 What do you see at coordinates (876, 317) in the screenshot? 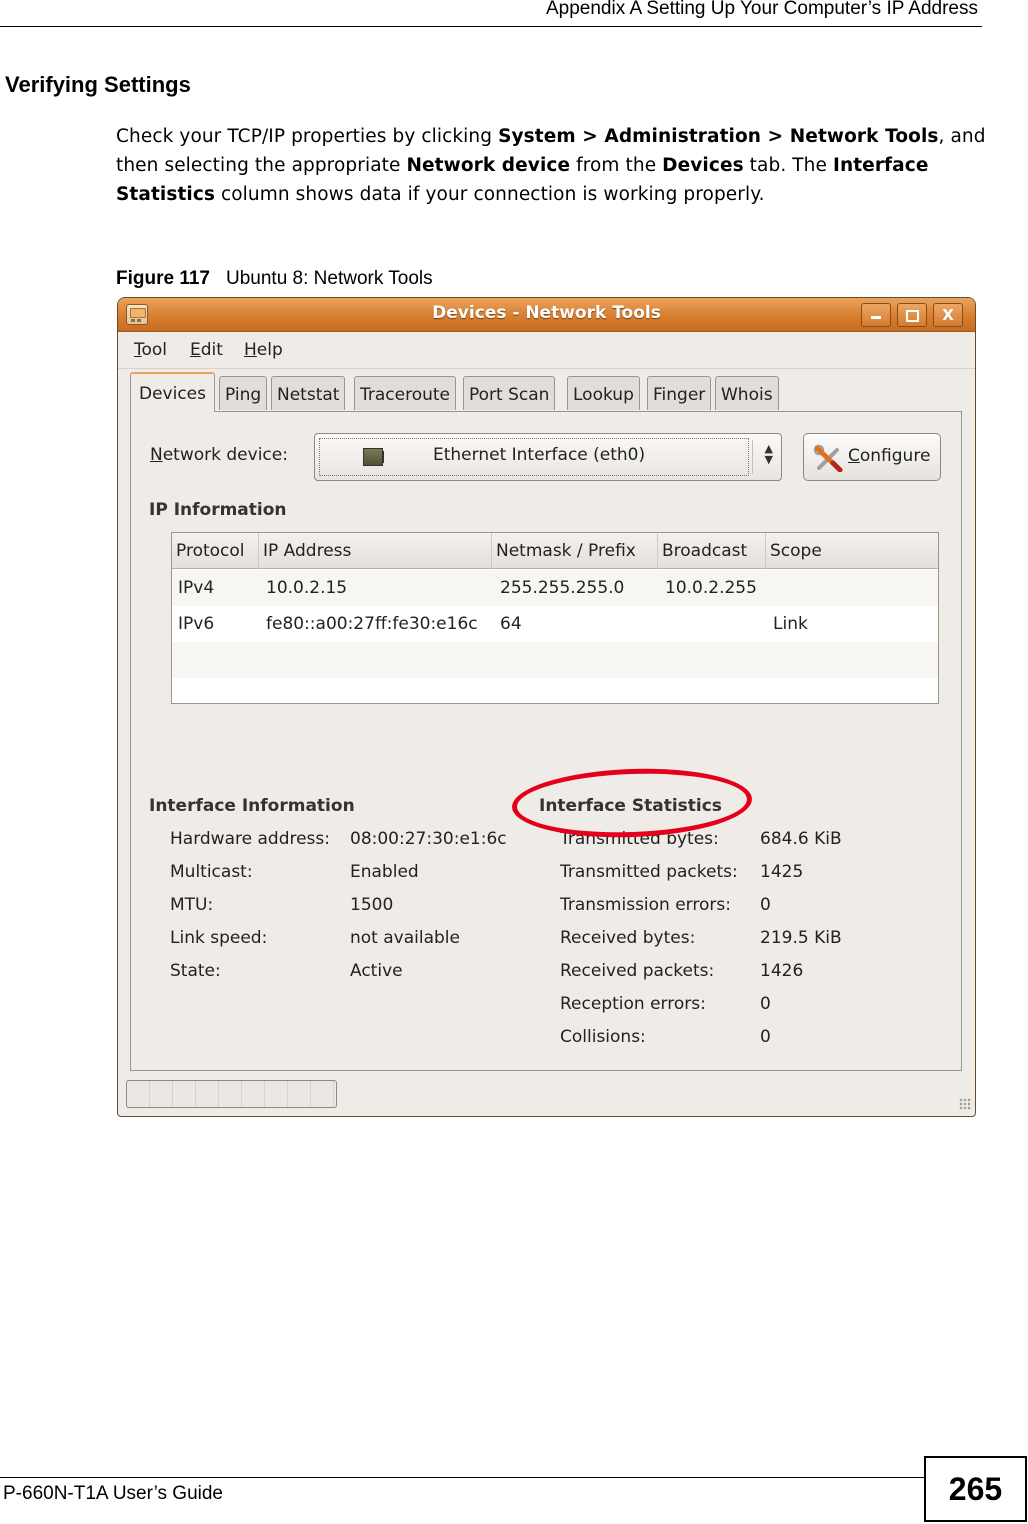
I see `minimize-icon` at bounding box center [876, 317].